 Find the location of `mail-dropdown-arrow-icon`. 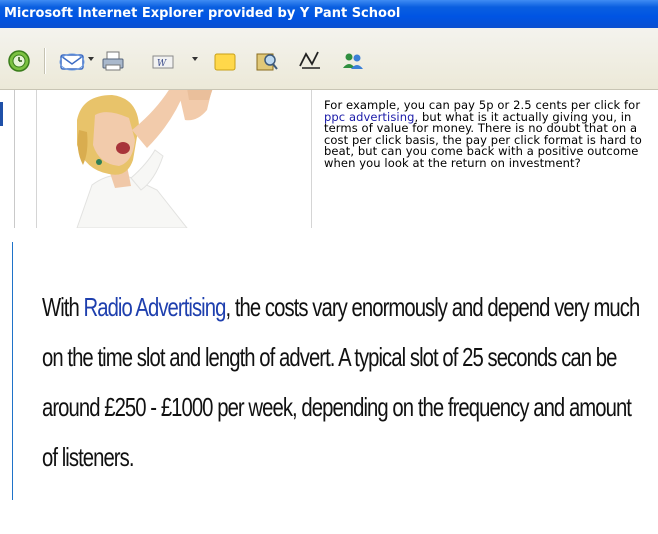

mail-dropdown-arrow-icon is located at coordinates (91, 59).